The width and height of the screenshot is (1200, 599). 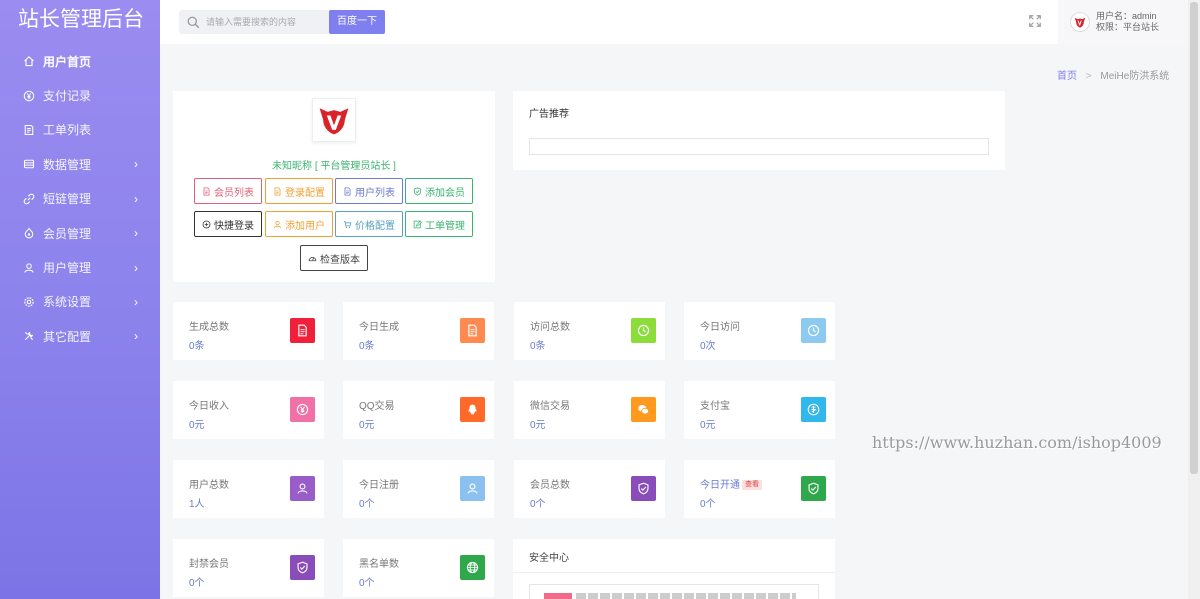 I want to click on ad-title: 广告推荐, so click(x=549, y=114).